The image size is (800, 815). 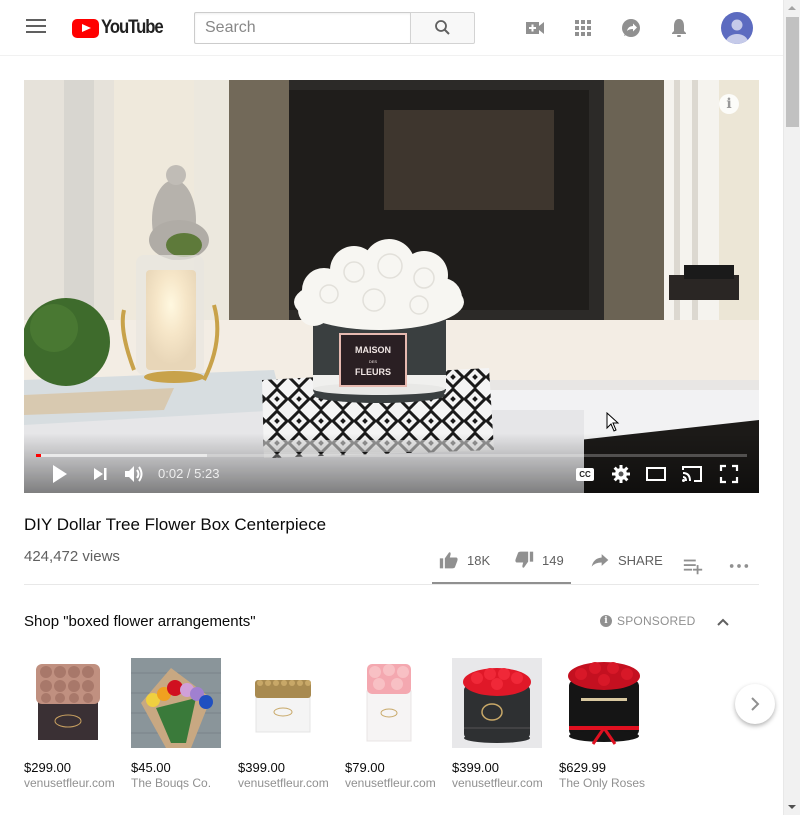 I want to click on captions-label: CC, so click(x=585, y=474).